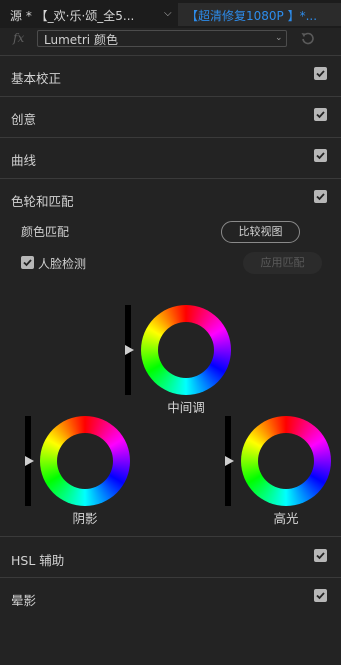  Describe the element at coordinates (279, 38) in the screenshot. I see `chevron-down-icon: ⌄` at that location.